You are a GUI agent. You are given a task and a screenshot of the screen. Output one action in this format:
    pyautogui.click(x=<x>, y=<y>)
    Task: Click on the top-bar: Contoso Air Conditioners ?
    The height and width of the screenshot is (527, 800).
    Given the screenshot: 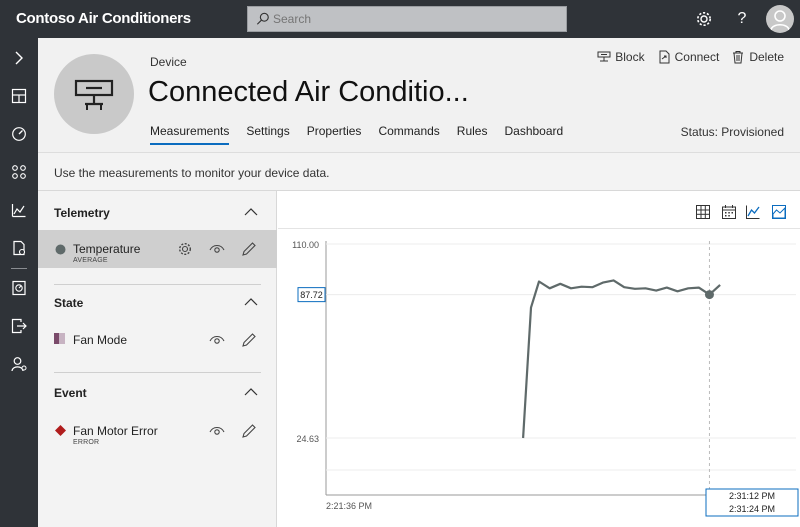 What is the action you would take?
    pyautogui.click(x=400, y=19)
    